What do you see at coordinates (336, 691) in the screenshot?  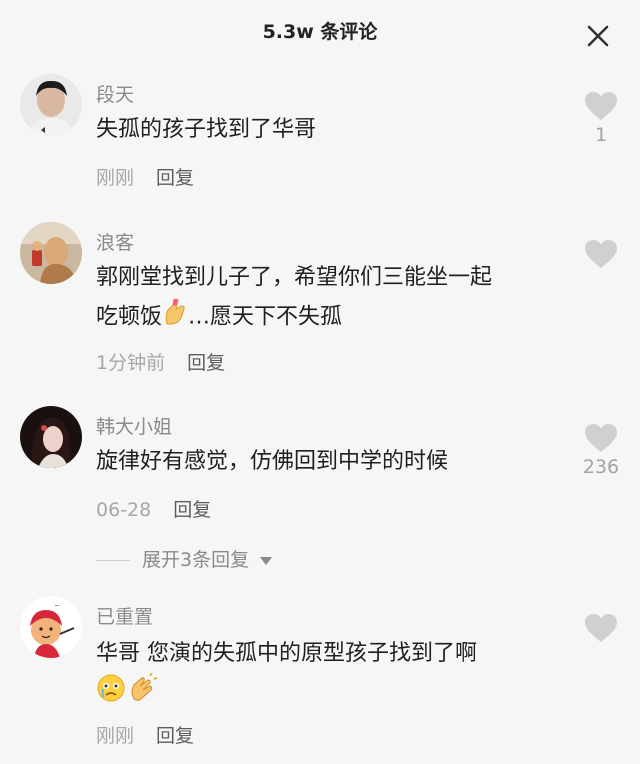 I see `comment-emojis` at bounding box center [336, 691].